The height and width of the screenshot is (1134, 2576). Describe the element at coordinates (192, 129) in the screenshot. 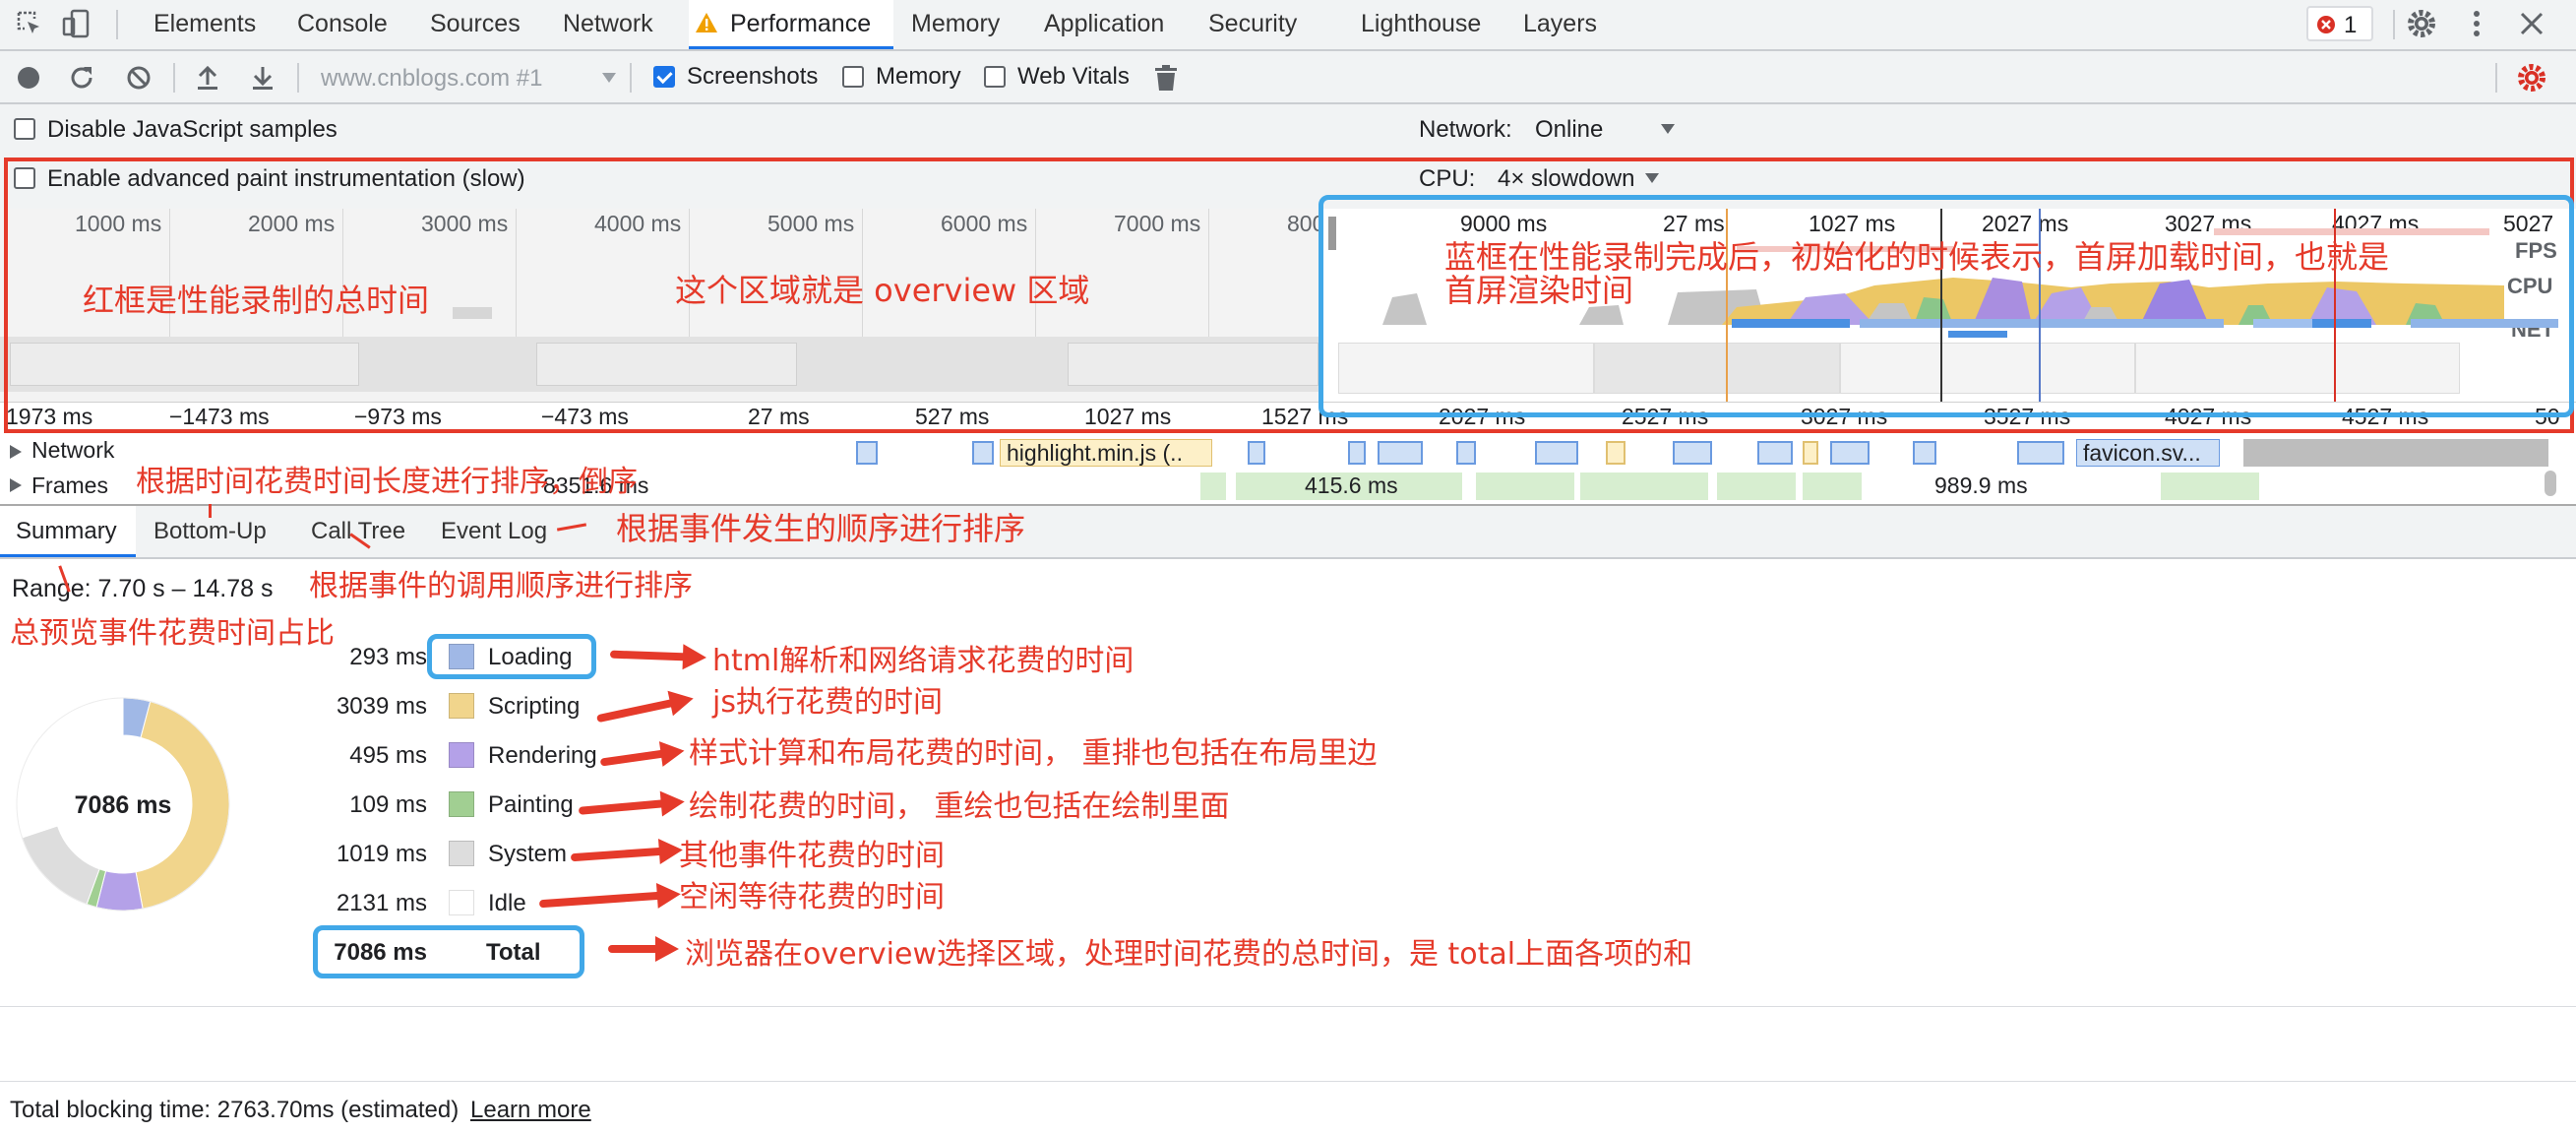

I see `disable-js-samples-label: Disable JavaScript samples` at that location.